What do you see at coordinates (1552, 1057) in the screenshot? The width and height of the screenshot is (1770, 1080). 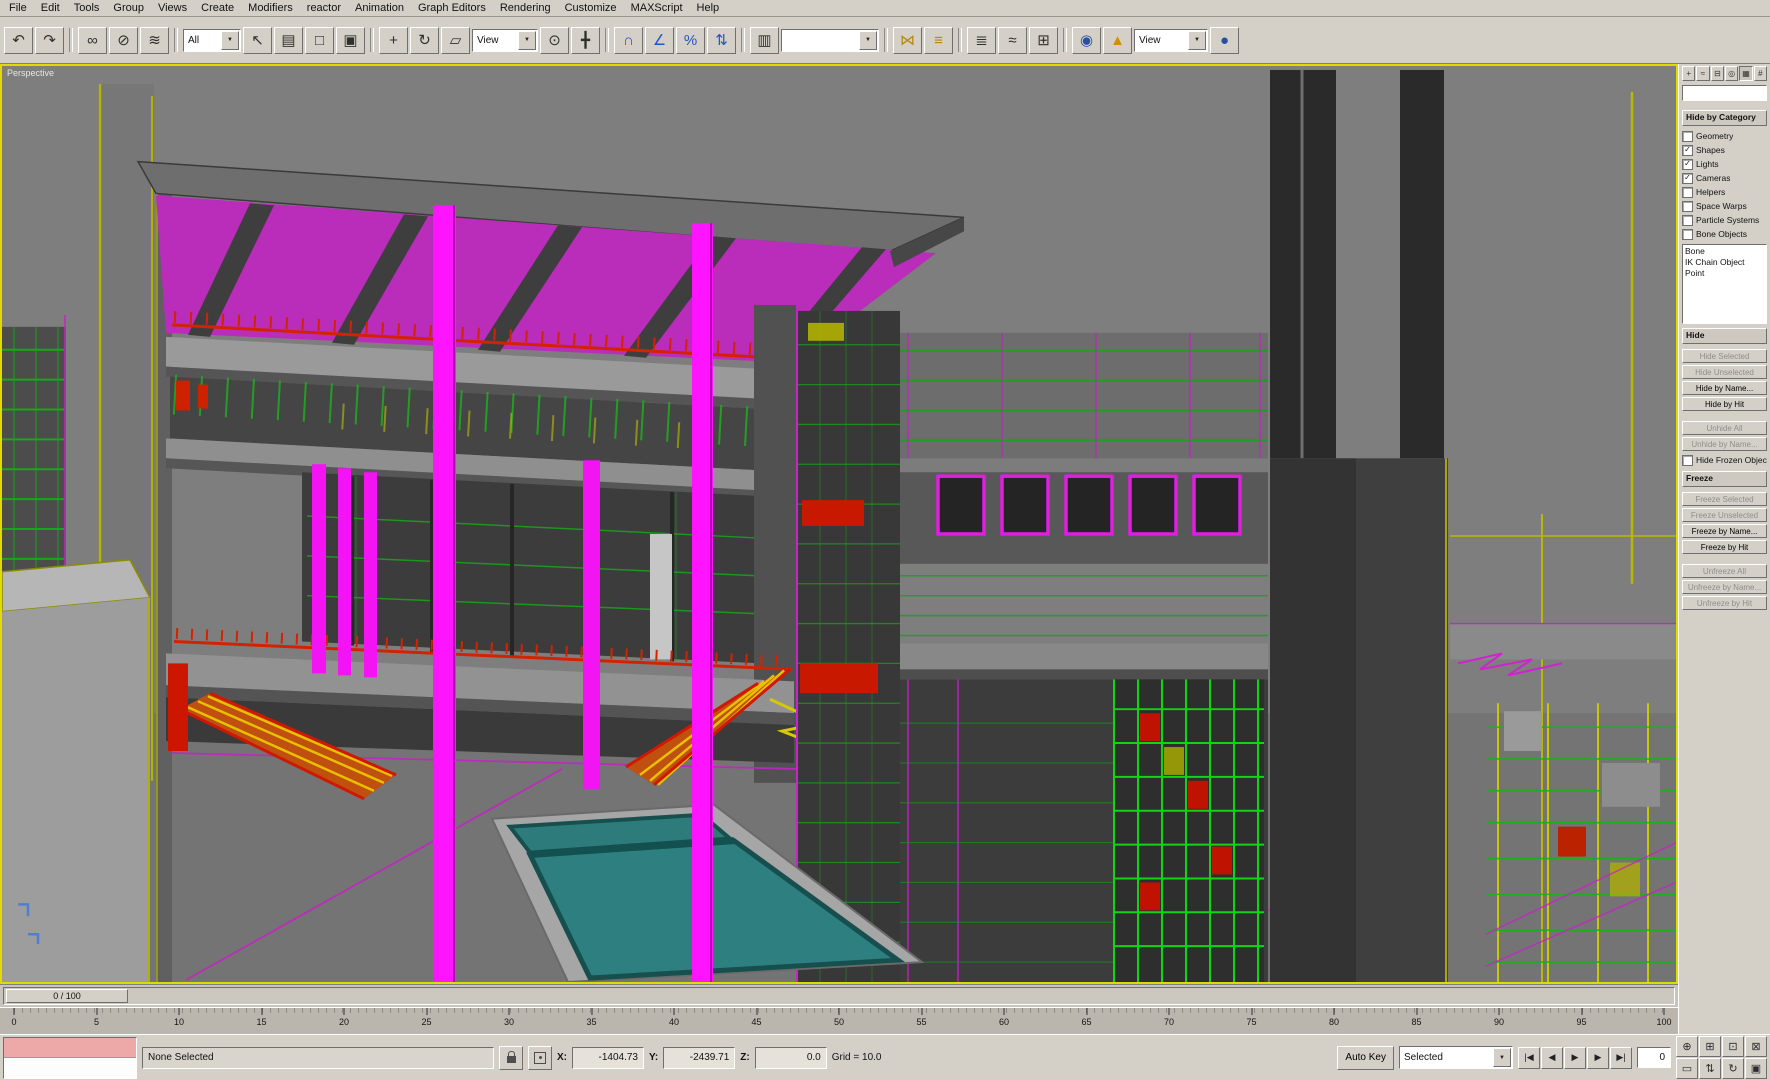 I see `previous-frame-button: ◀` at bounding box center [1552, 1057].